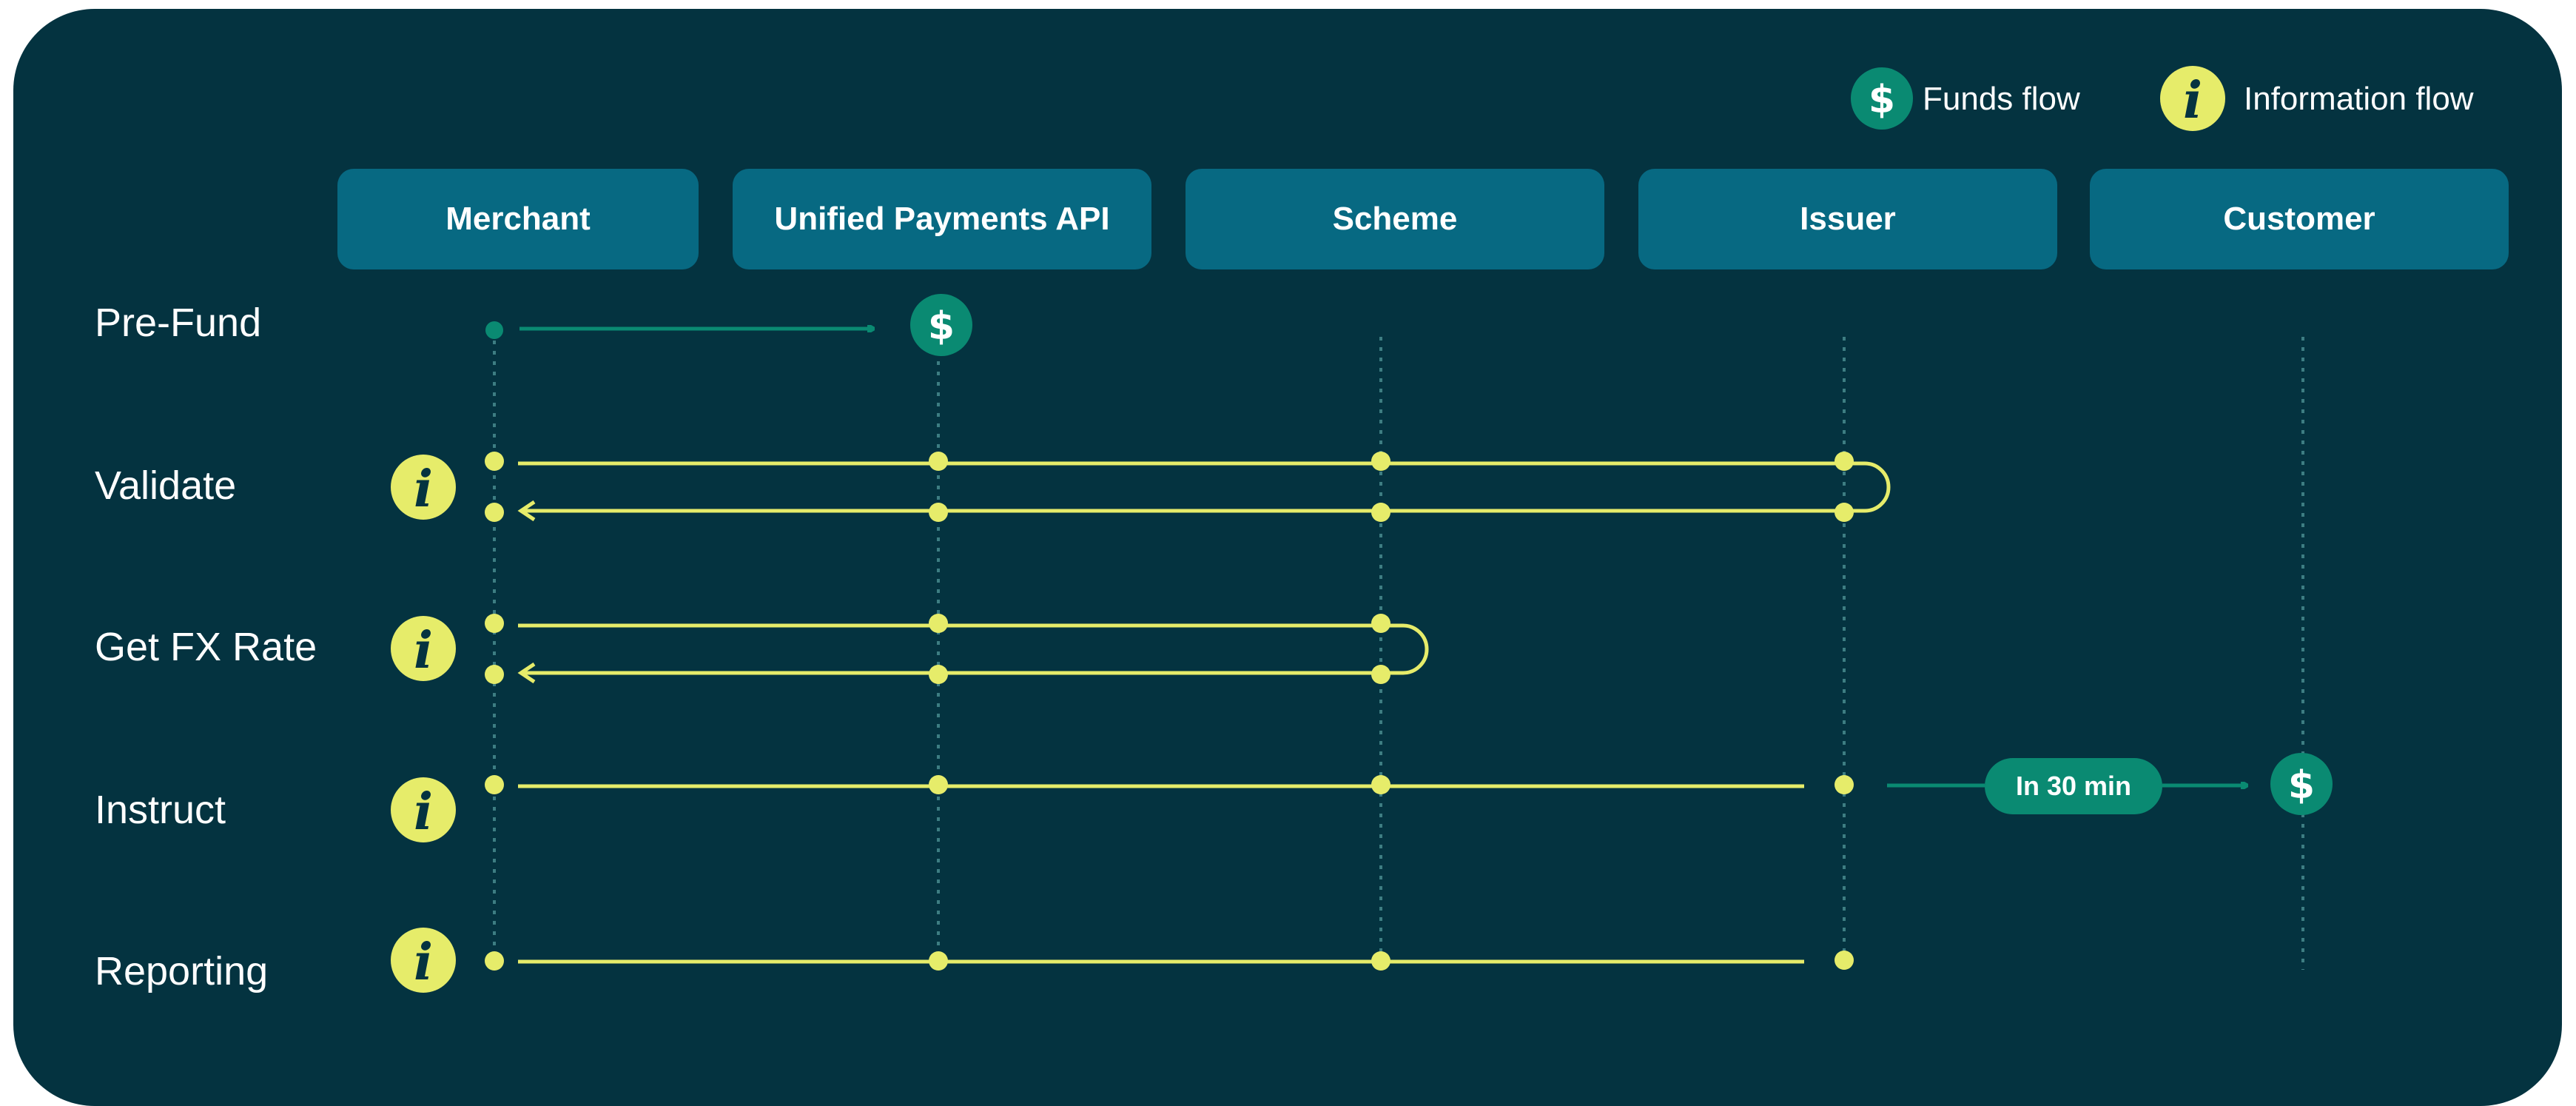 The width and height of the screenshot is (2576, 1106). Describe the element at coordinates (942, 219) in the screenshot. I see `participant-unified-payments-api: Unified Payments API` at that location.